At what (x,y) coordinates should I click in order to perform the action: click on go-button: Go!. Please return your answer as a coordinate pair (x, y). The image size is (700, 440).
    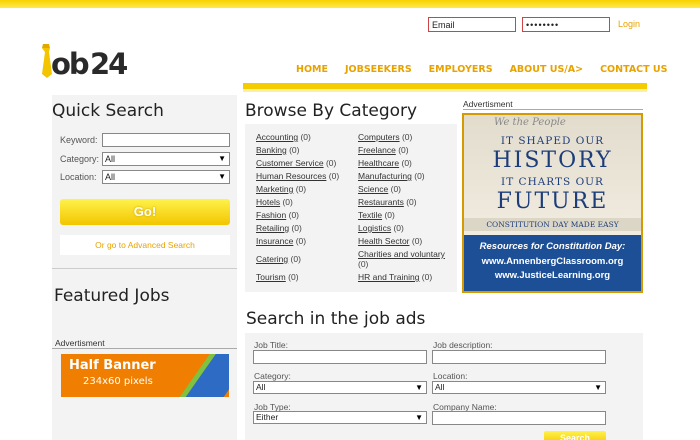
    Looking at the image, I should click on (145, 212).